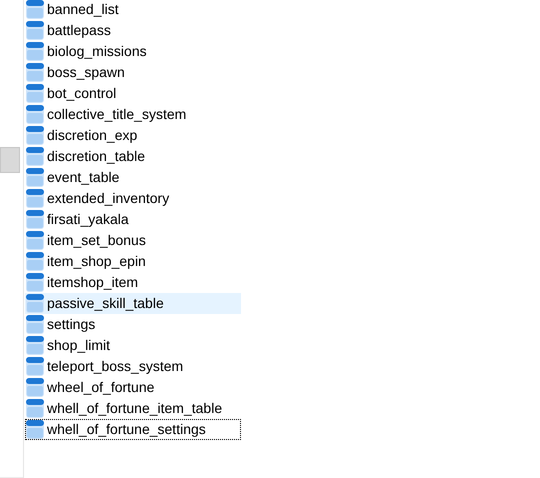 The height and width of the screenshot is (478, 540). What do you see at coordinates (133, 51) in the screenshot?
I see `table-list-item: biolog_missions` at bounding box center [133, 51].